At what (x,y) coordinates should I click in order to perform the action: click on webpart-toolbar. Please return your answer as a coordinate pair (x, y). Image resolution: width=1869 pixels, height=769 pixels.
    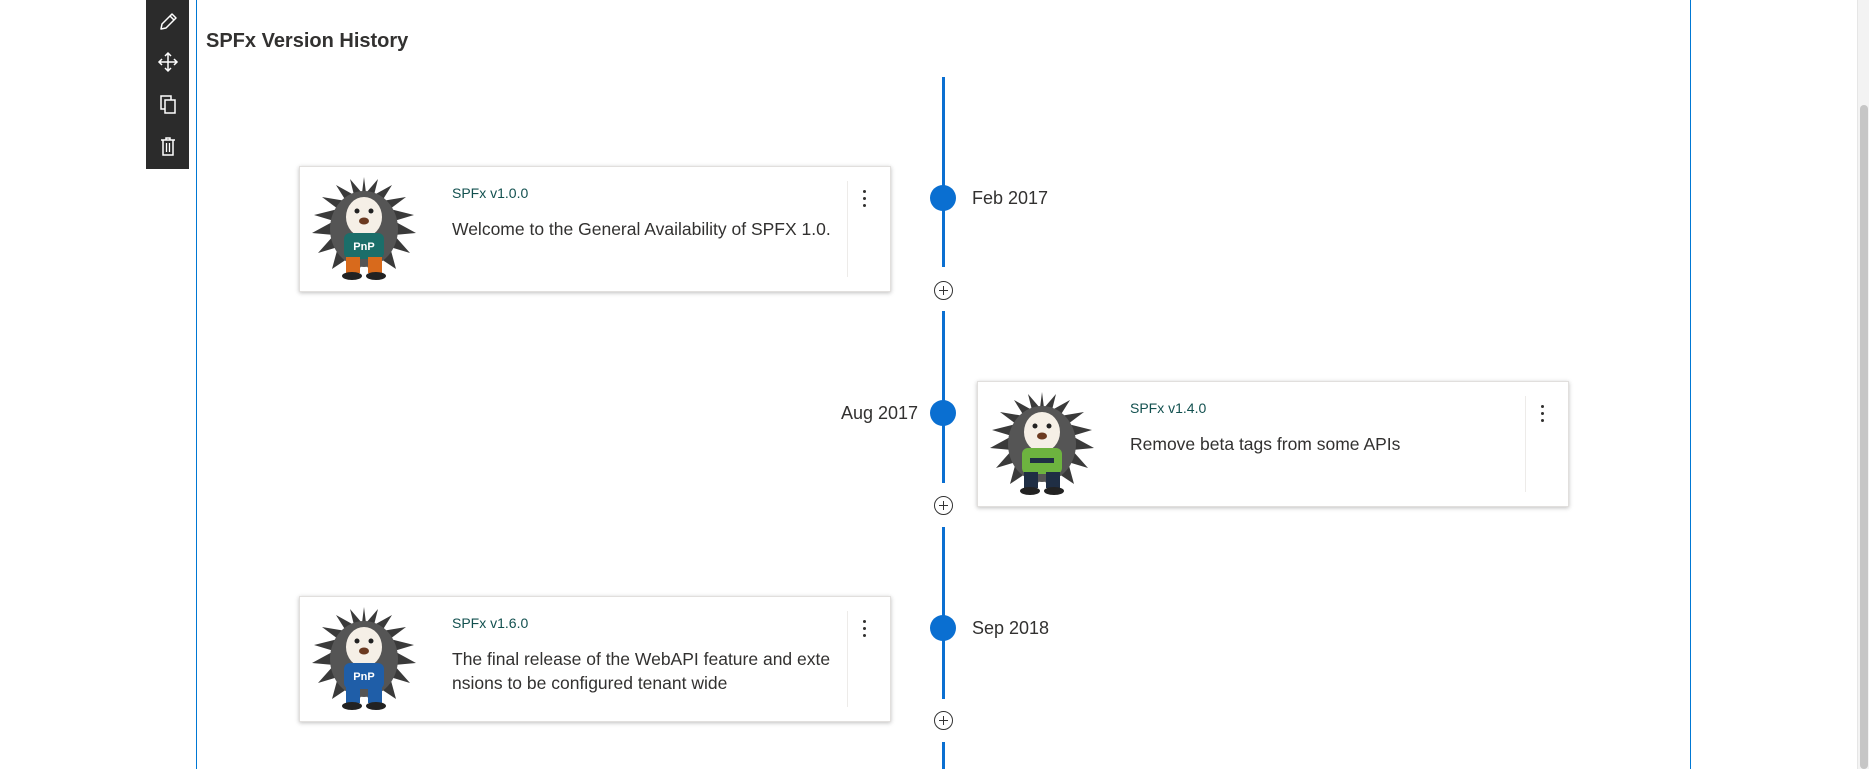
    Looking at the image, I should click on (167, 84).